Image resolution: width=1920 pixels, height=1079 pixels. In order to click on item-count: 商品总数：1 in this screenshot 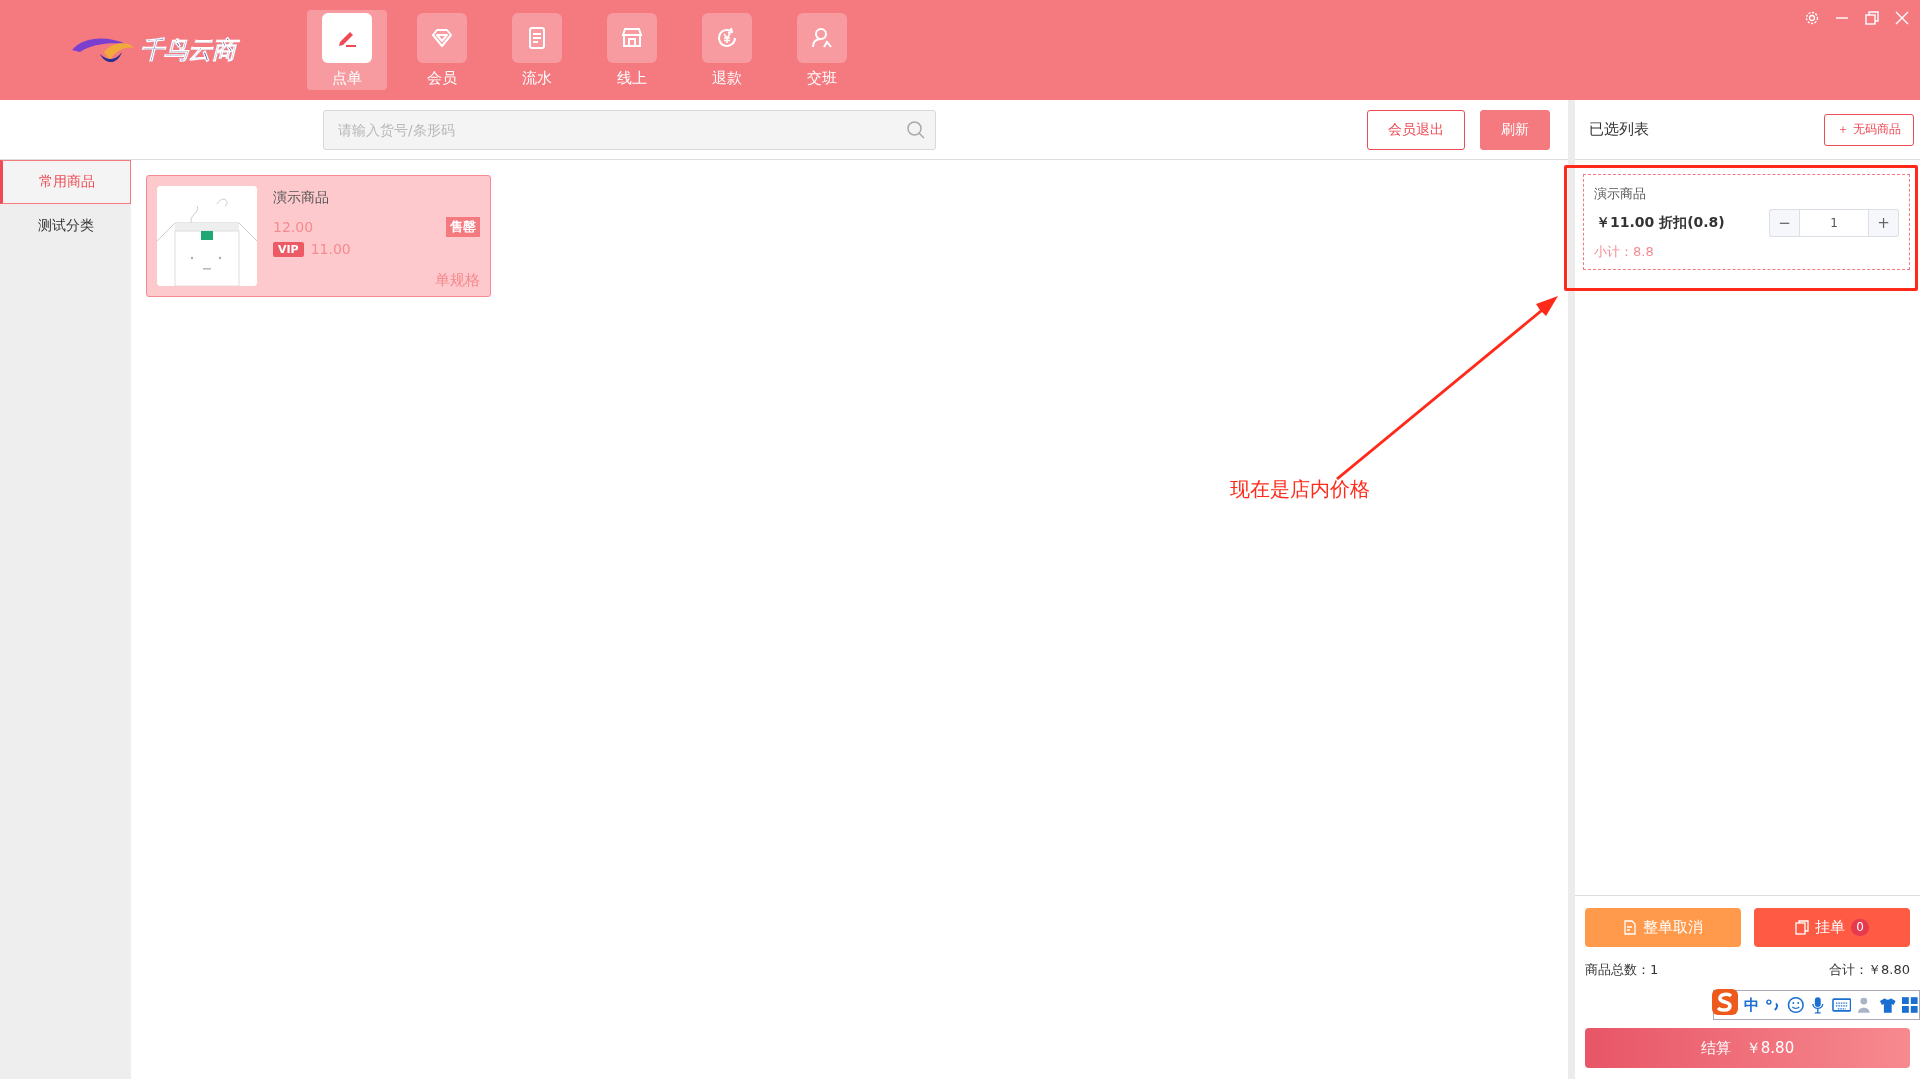, I will do `click(1622, 970)`.